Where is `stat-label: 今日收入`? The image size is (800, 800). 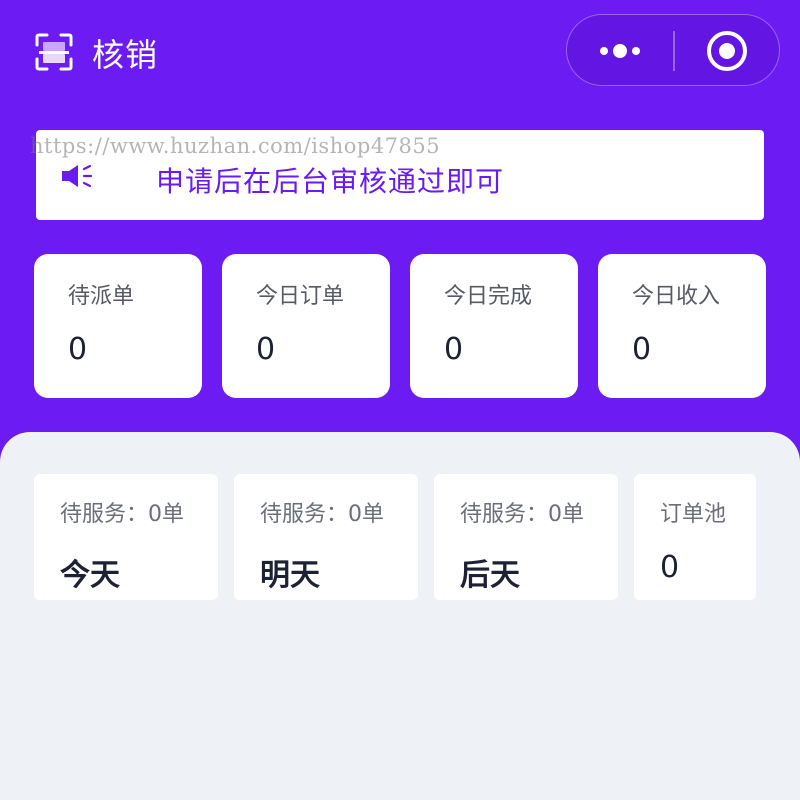 stat-label: 今日收入 is located at coordinates (676, 296).